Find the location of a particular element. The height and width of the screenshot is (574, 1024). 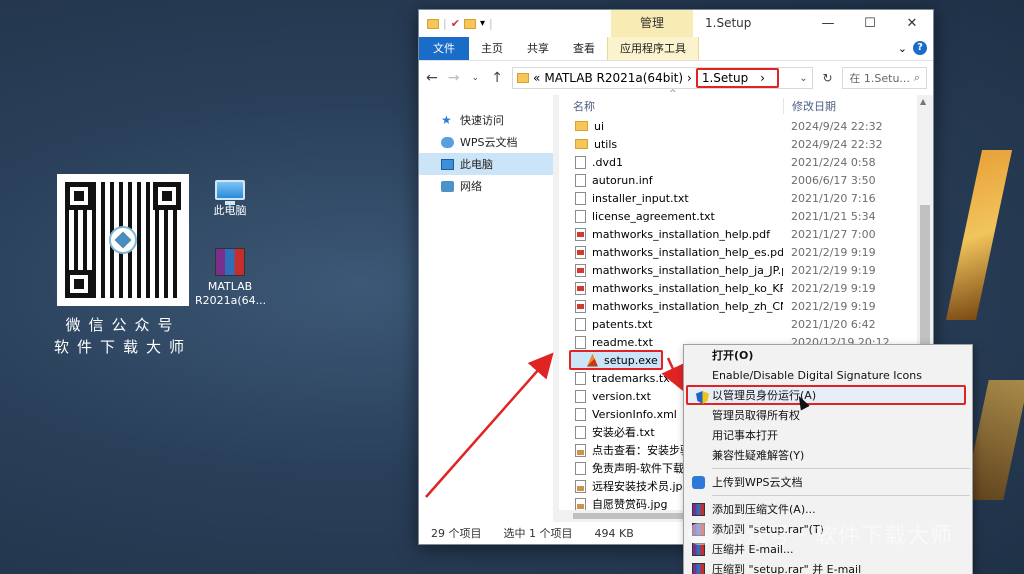

context-menu-item: 用记事本打开 is located at coordinates (828, 435).